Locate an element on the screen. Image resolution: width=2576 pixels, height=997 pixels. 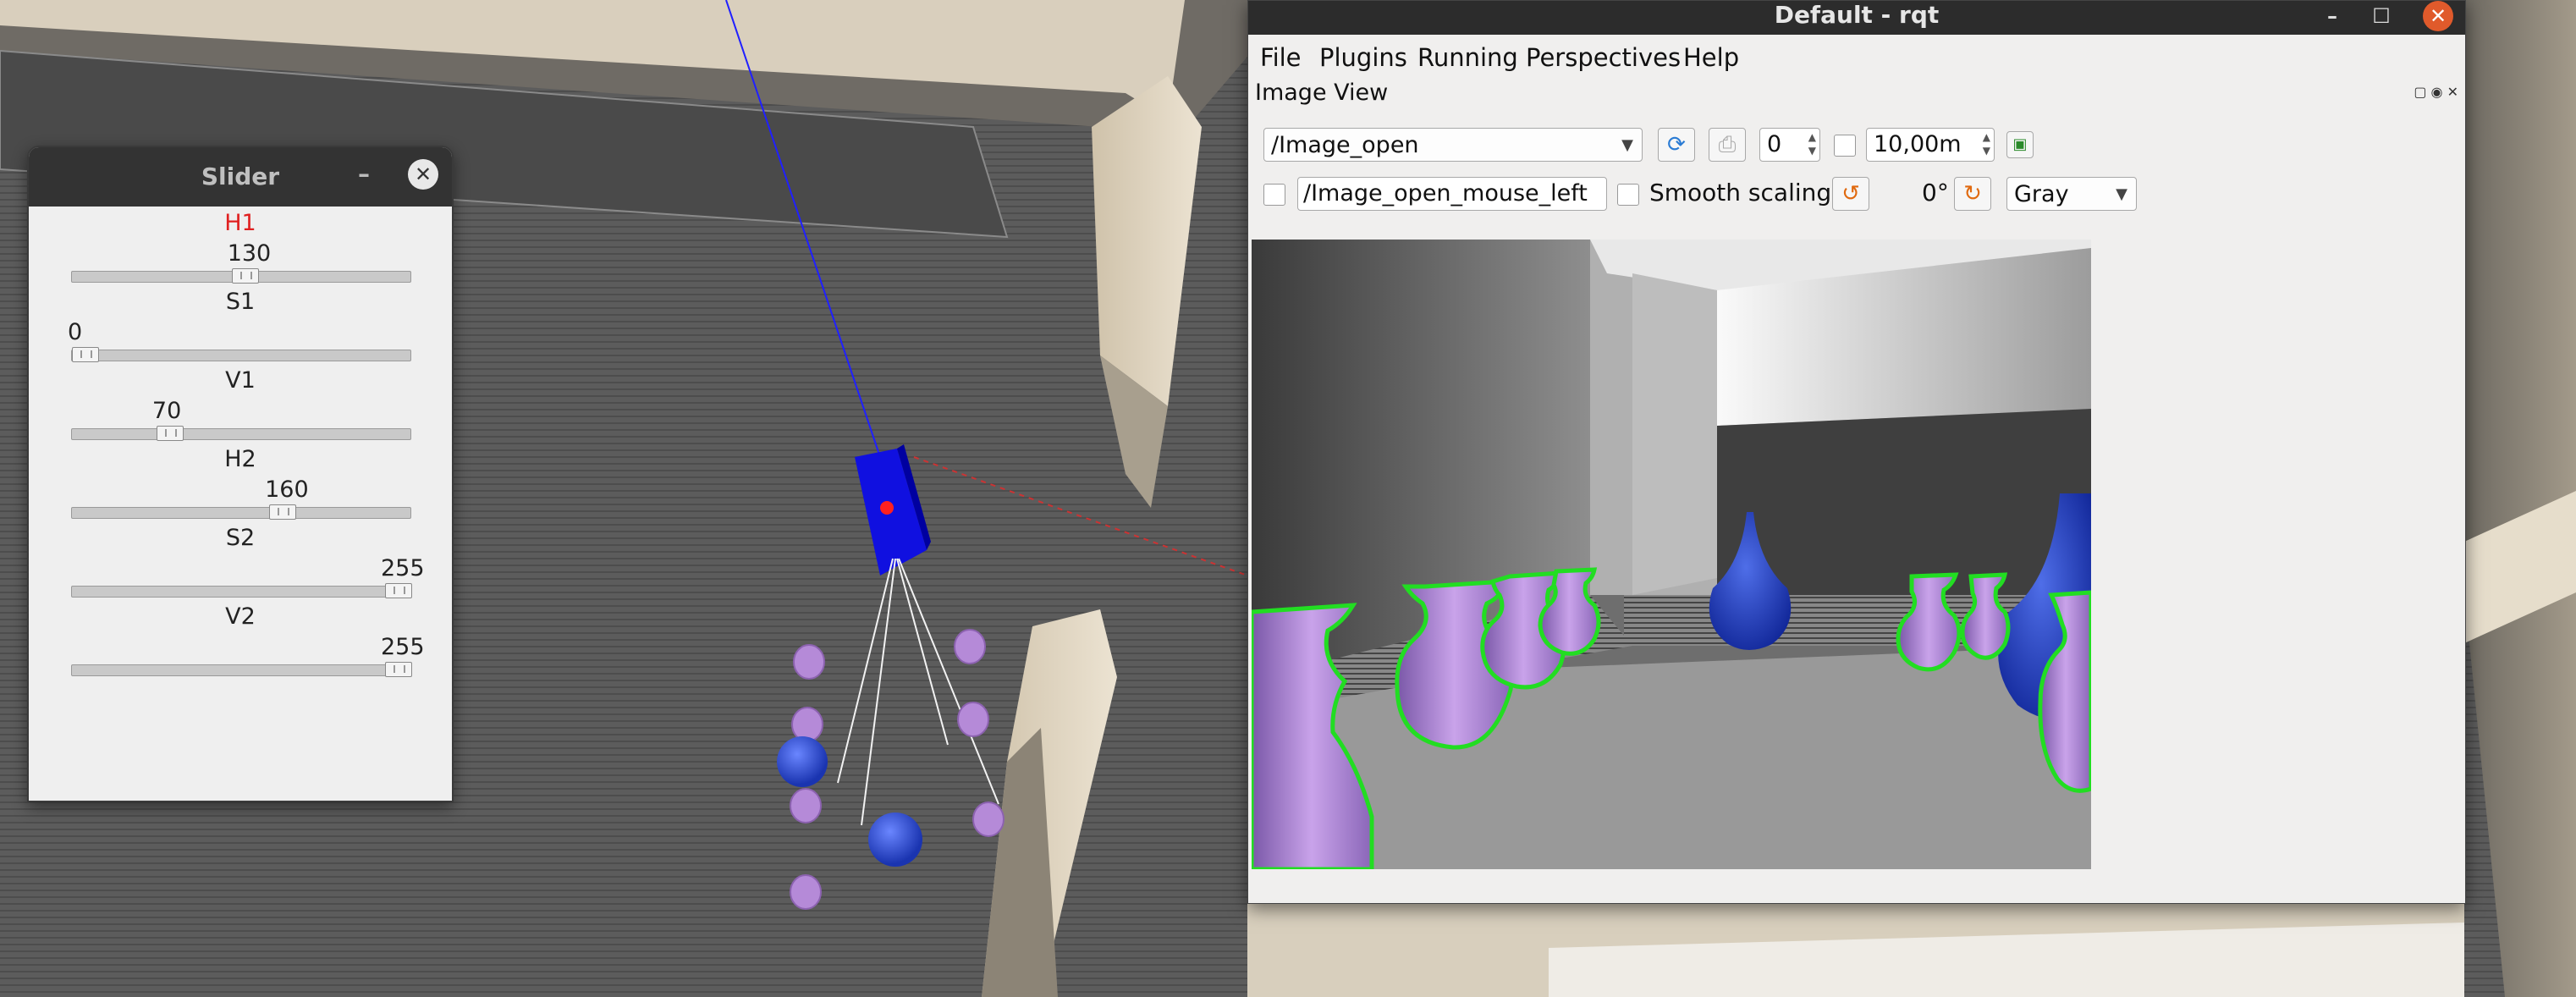
spin-box: 0 ▲ ▼ is located at coordinates (1789, 145).